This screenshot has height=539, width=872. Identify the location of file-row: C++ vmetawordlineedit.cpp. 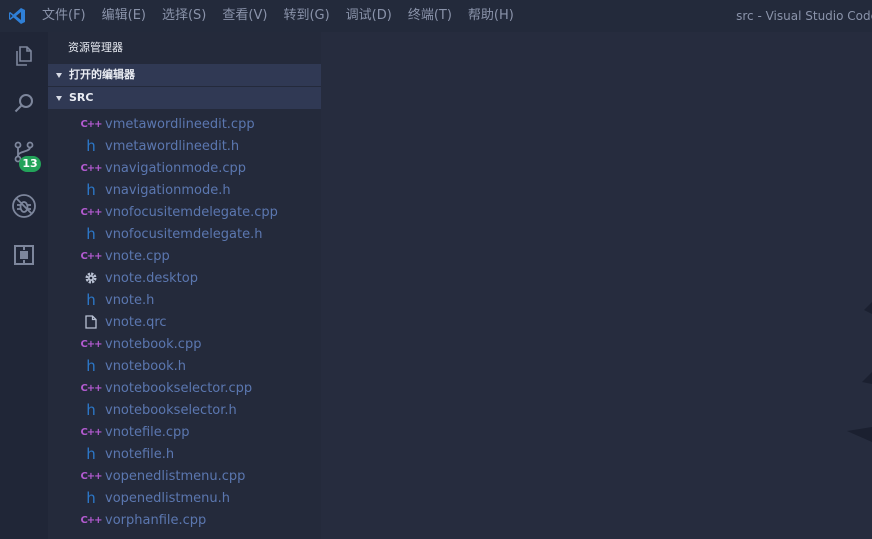
(184, 124).